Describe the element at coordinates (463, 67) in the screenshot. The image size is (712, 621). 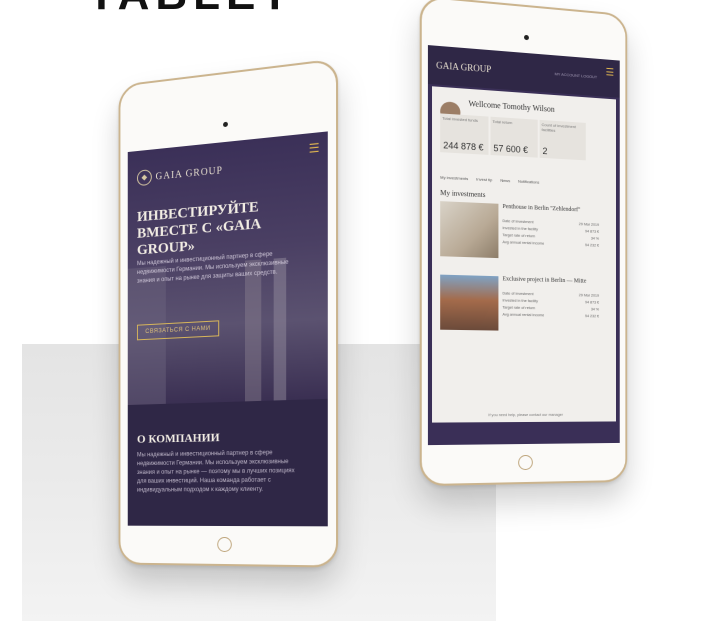
I see `logo: GAIA GROUP` at that location.